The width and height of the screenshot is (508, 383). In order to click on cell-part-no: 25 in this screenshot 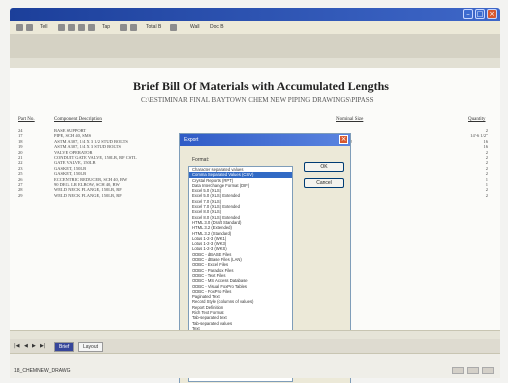, I will do `click(20, 174)`.